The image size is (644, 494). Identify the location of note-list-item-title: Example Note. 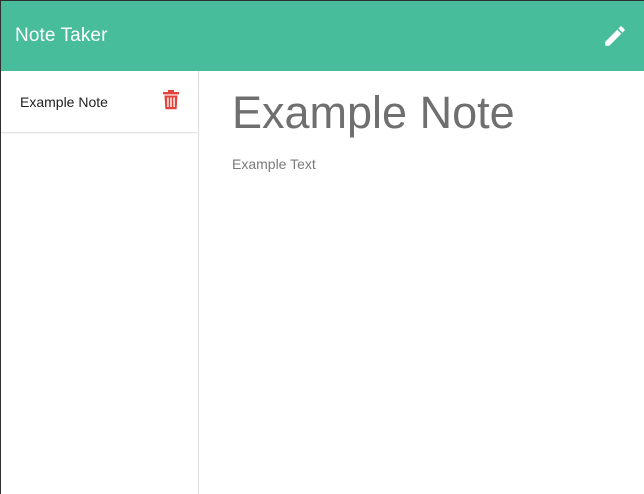
(64, 101).